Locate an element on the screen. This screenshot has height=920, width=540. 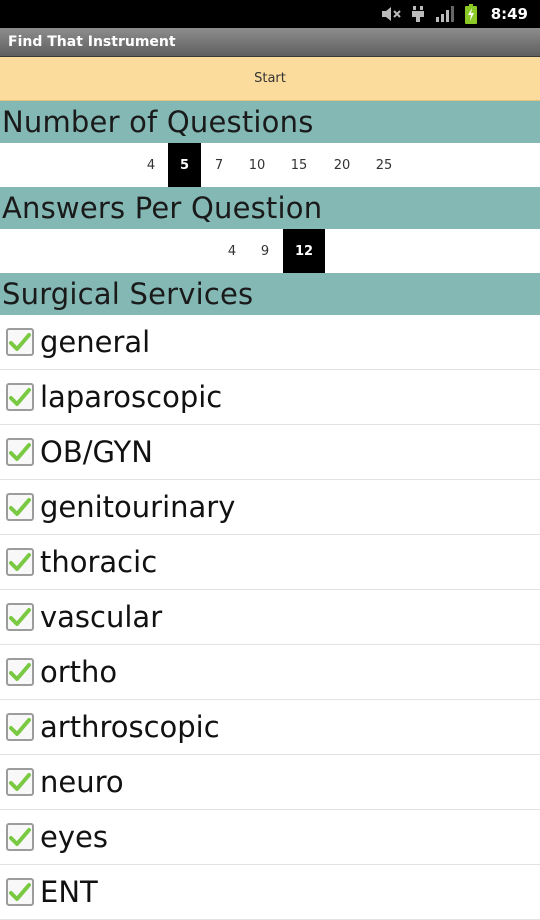
usb-debug-icon is located at coordinates (418, 14).